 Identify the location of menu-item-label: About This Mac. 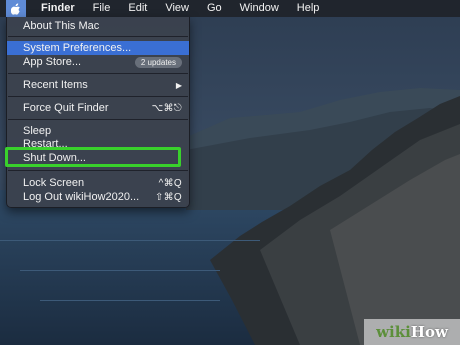
(61, 26).